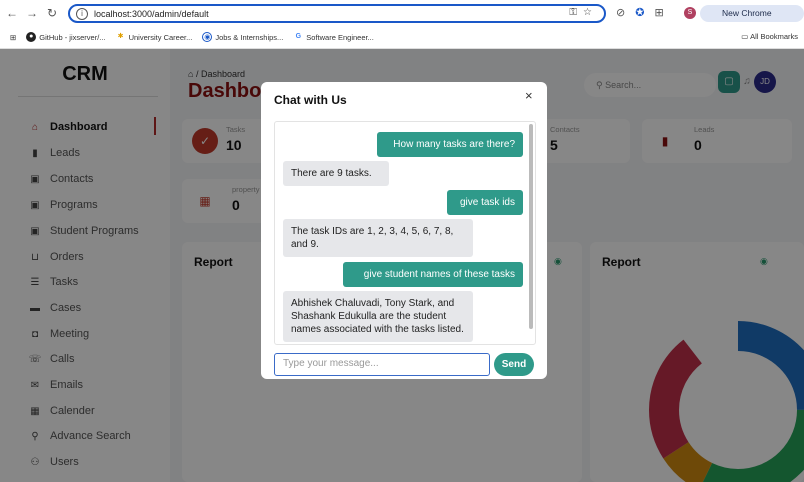 This screenshot has width=804, height=482. I want to click on address-bar-actions: ⚿☆, so click(583, 12).